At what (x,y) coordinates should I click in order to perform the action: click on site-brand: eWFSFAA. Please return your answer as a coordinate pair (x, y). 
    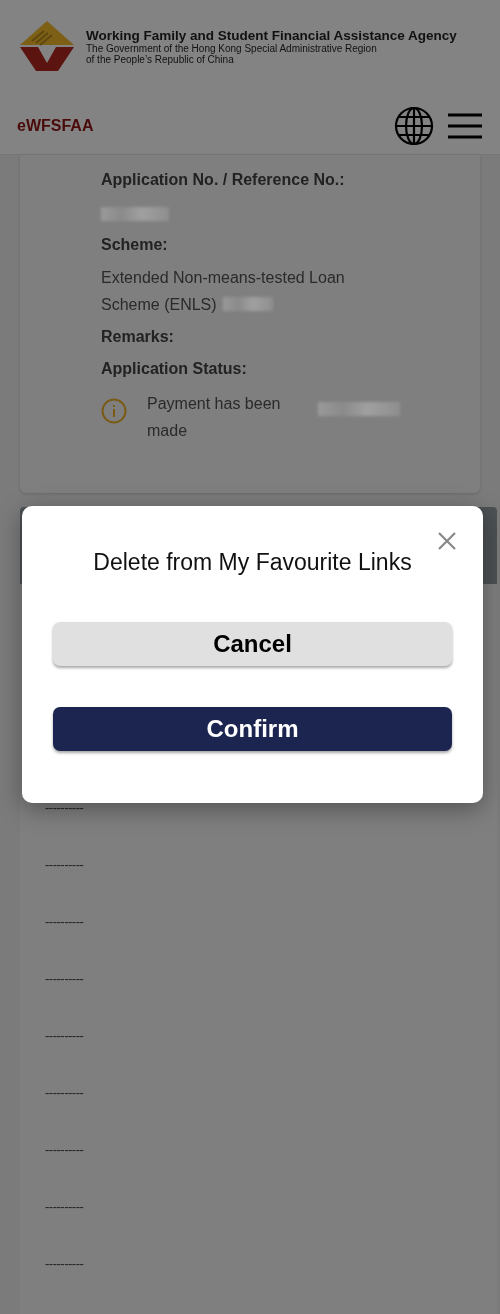
    Looking at the image, I should click on (205, 126).